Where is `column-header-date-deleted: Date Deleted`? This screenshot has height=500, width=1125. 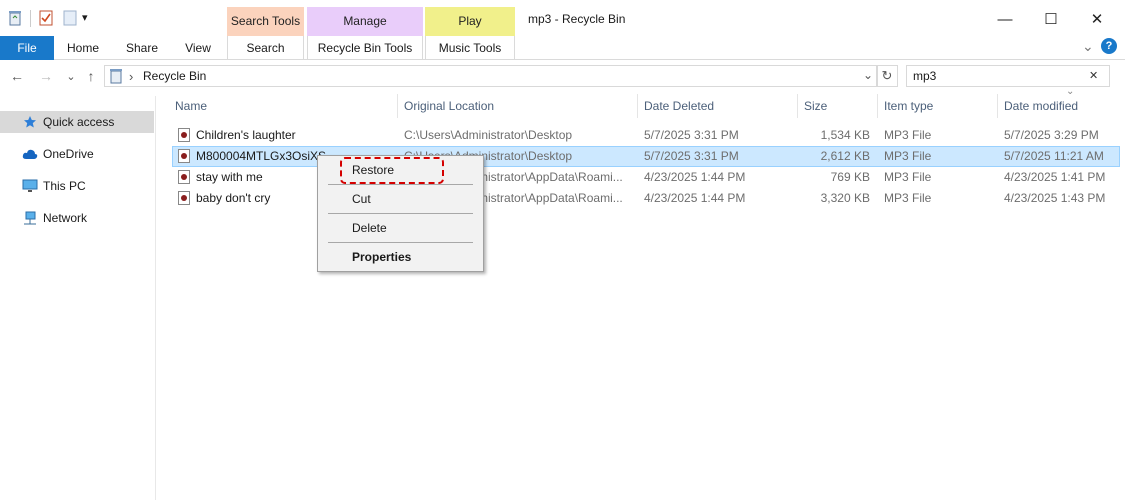 column-header-date-deleted: Date Deleted is located at coordinates (679, 107).